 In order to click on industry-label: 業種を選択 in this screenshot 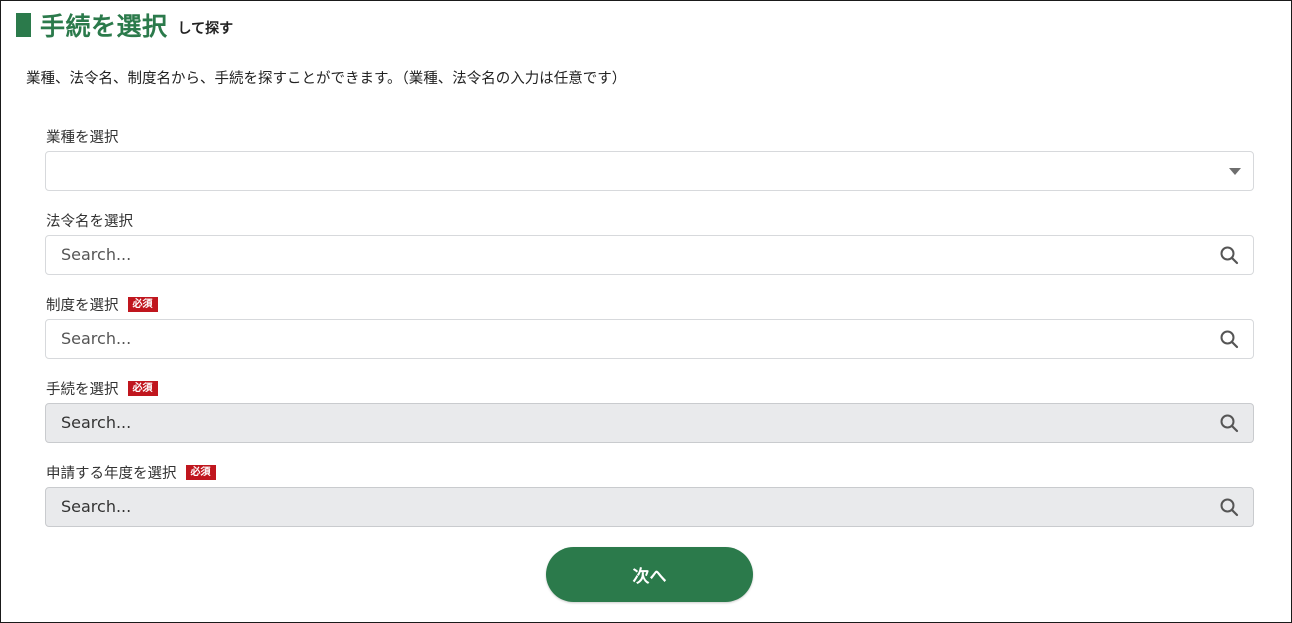, I will do `click(82, 136)`.